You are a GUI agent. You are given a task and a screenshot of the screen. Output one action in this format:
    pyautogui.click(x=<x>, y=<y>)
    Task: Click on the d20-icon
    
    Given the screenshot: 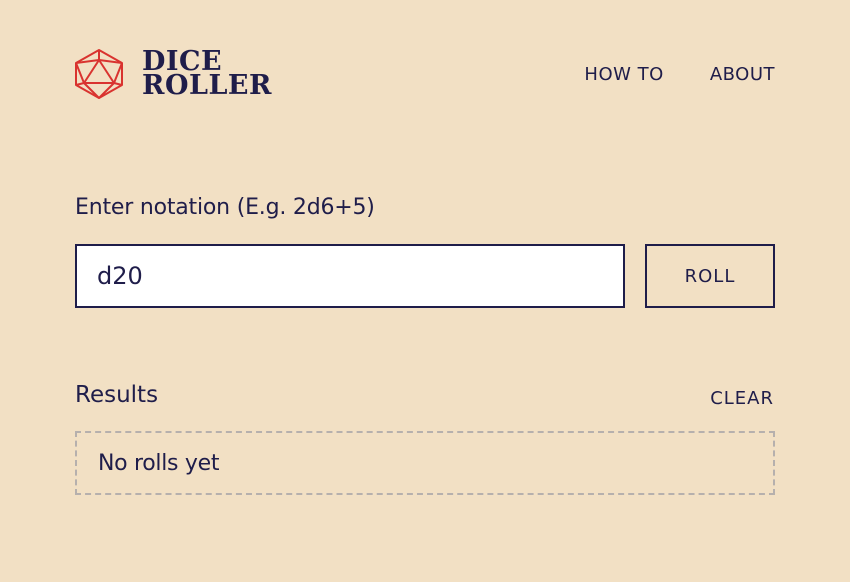 What is the action you would take?
    pyautogui.click(x=99, y=74)
    